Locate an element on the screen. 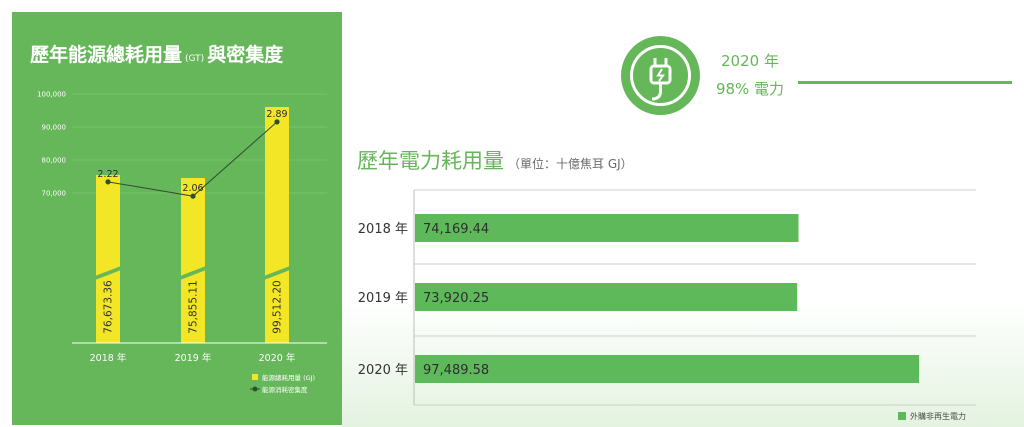 The width and height of the screenshot is (1024, 427). legend-label-electricity: 外購非再生電力 is located at coordinates (938, 416).